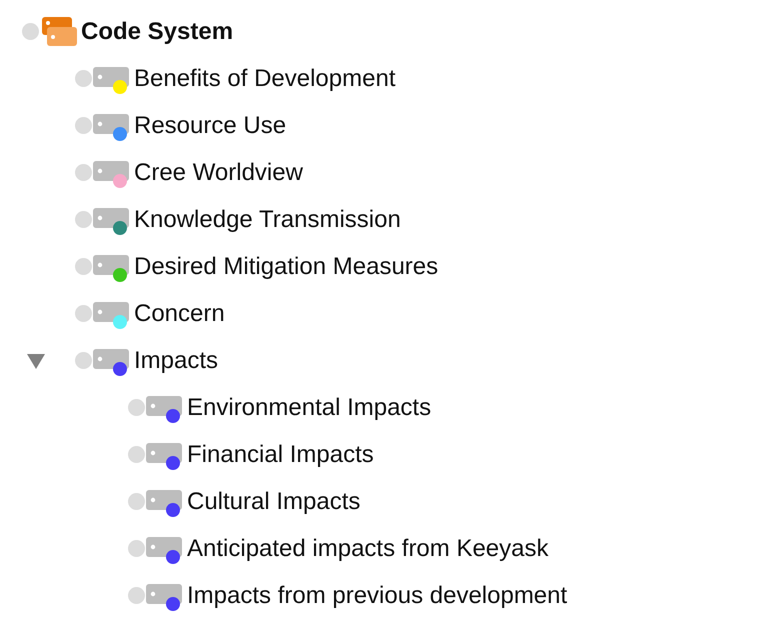 This screenshot has height=617, width=771. What do you see at coordinates (280, 454) in the screenshot?
I see `code-label: Financial Impacts` at bounding box center [280, 454].